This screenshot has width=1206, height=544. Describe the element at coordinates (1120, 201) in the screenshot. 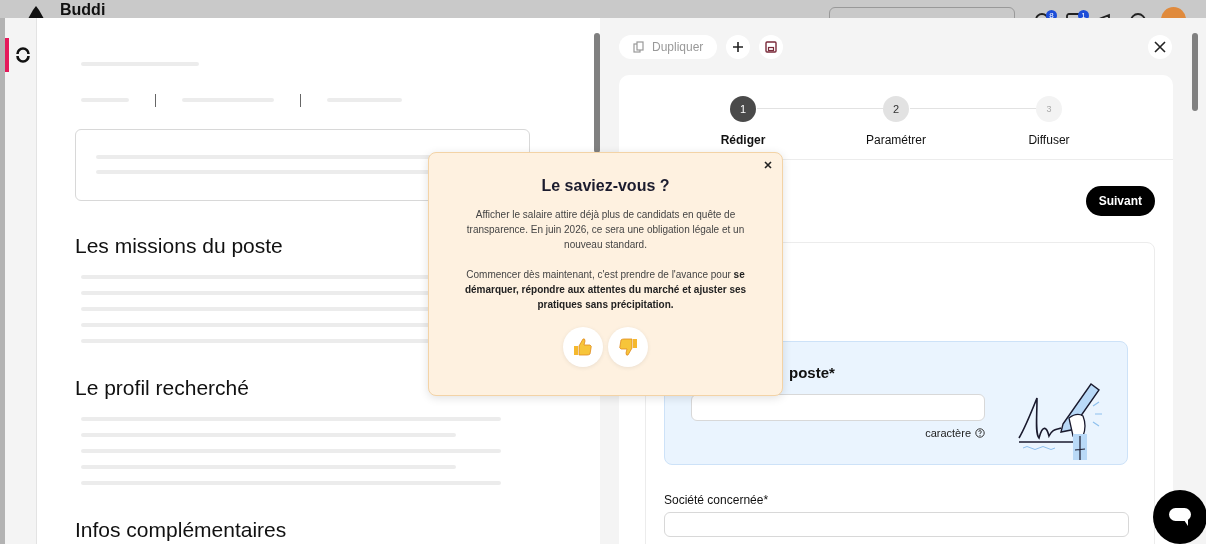

I see `next-button: Suivant` at that location.